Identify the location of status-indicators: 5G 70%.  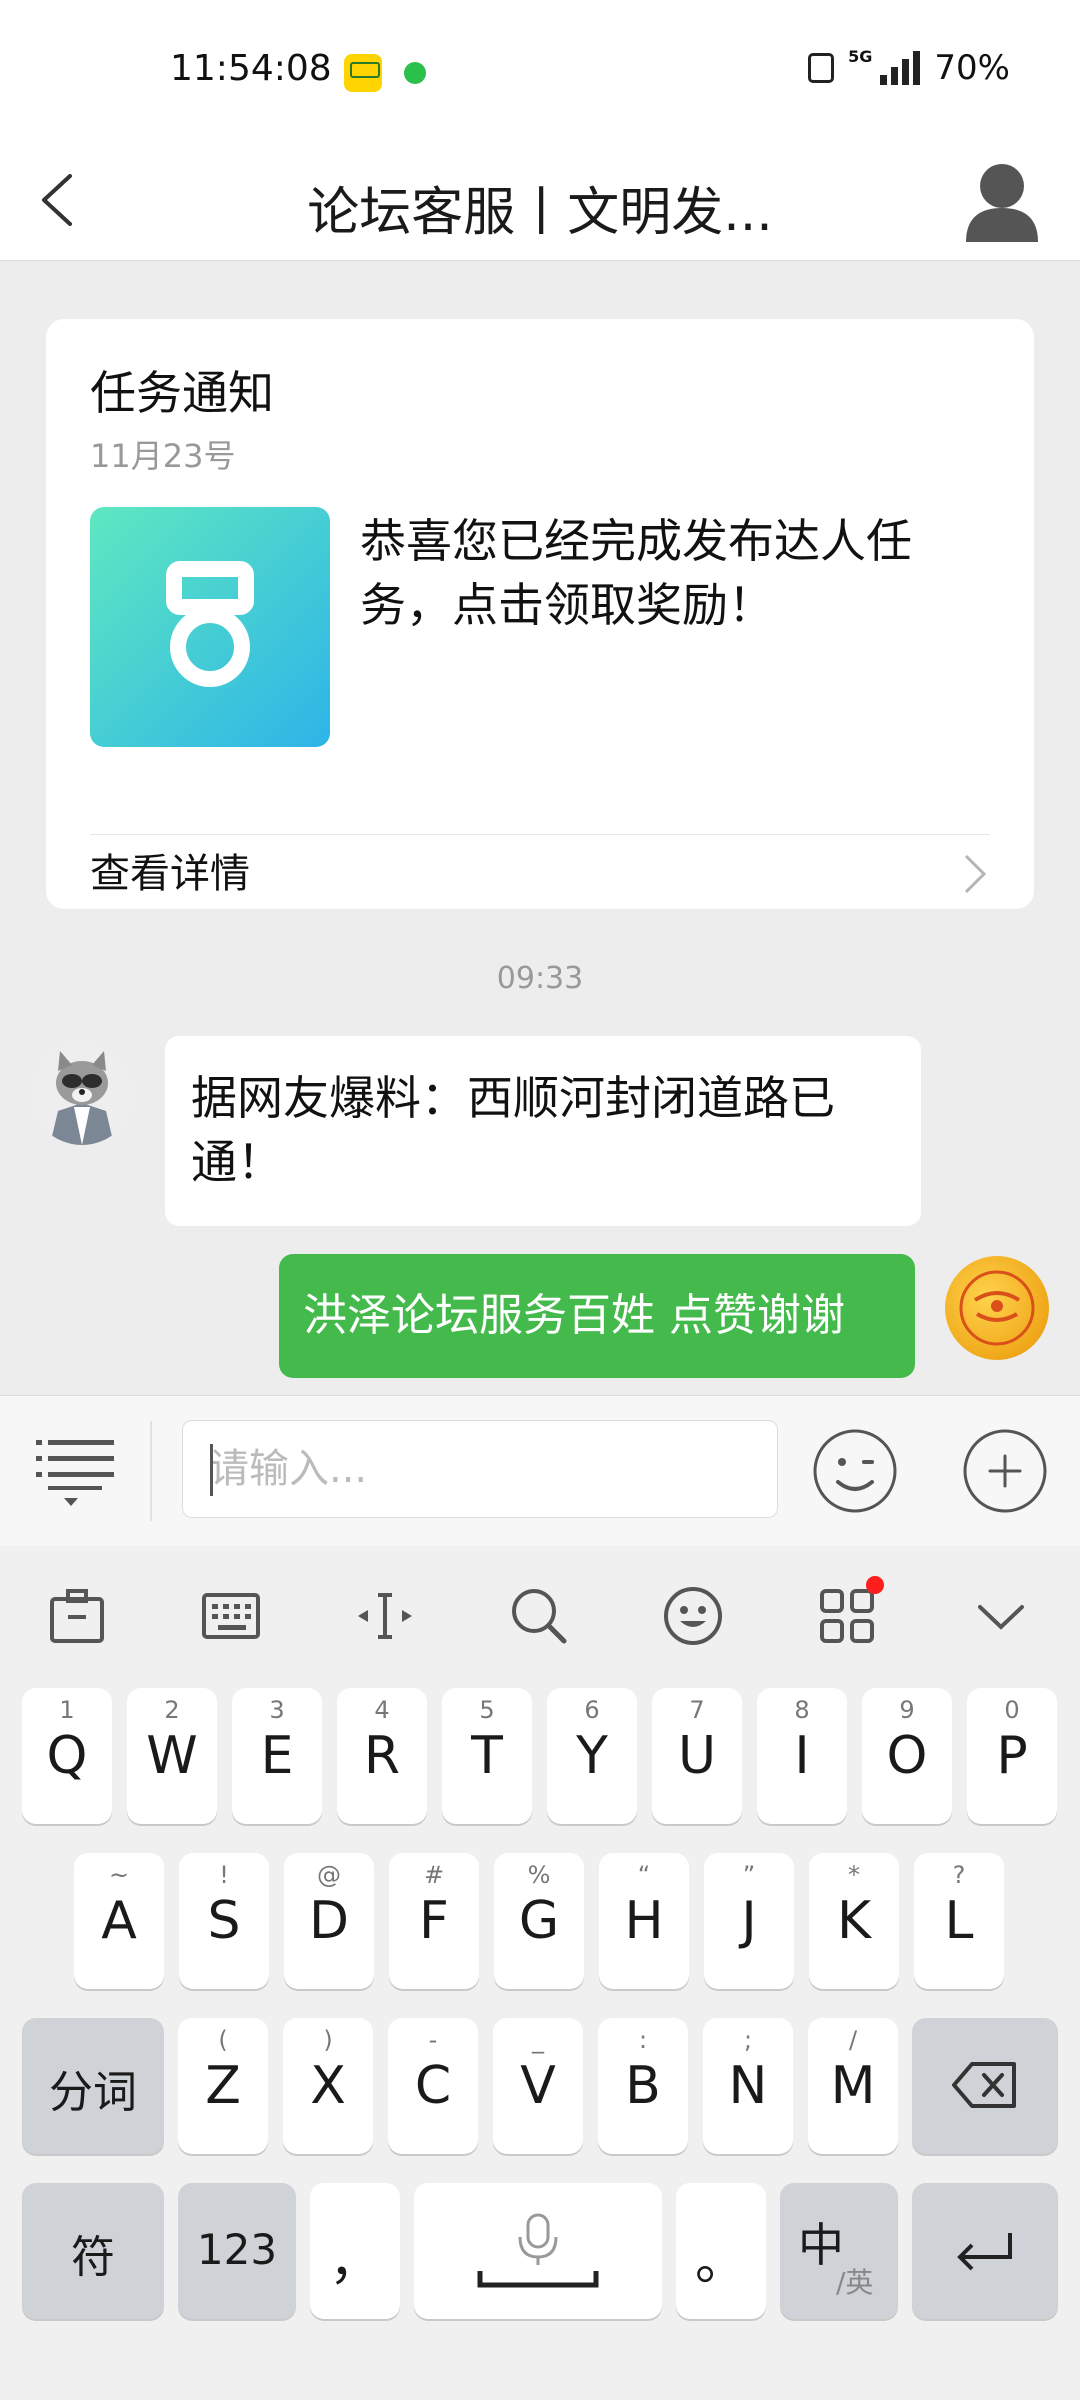
(909, 67).